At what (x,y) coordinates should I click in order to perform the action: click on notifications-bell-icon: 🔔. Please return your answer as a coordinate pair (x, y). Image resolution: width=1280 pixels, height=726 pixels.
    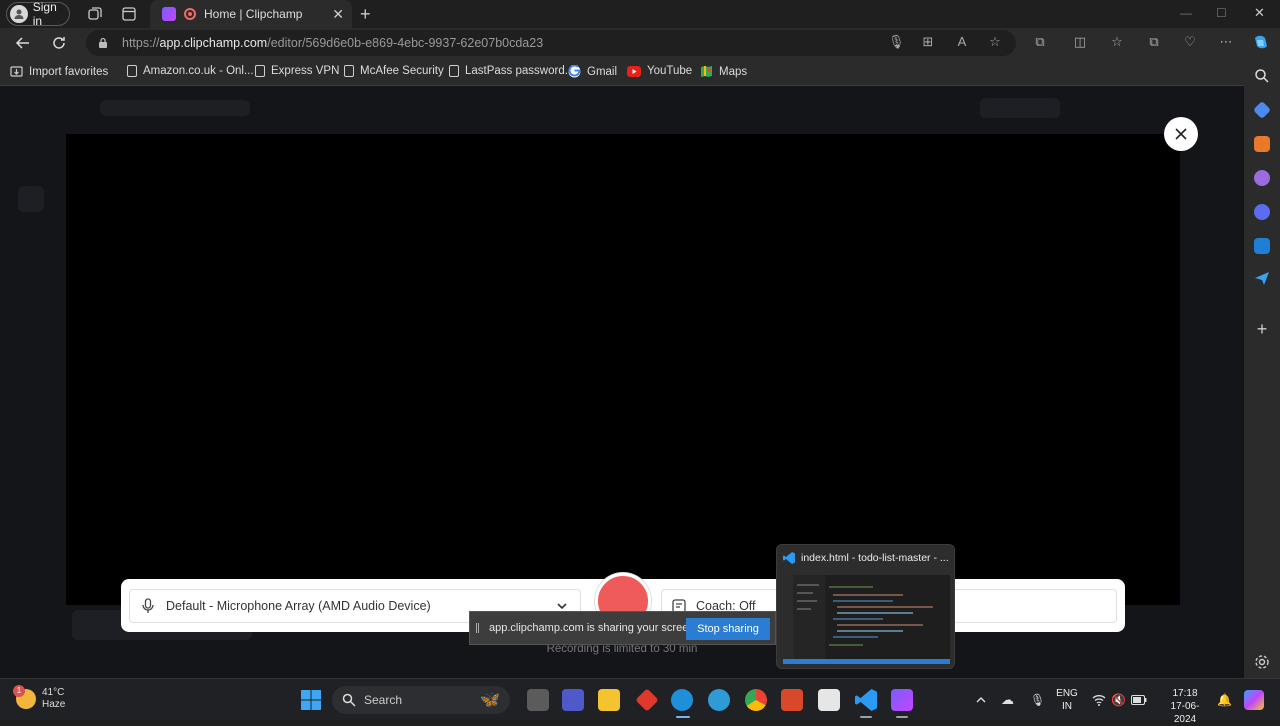
    Looking at the image, I should click on (1224, 700).